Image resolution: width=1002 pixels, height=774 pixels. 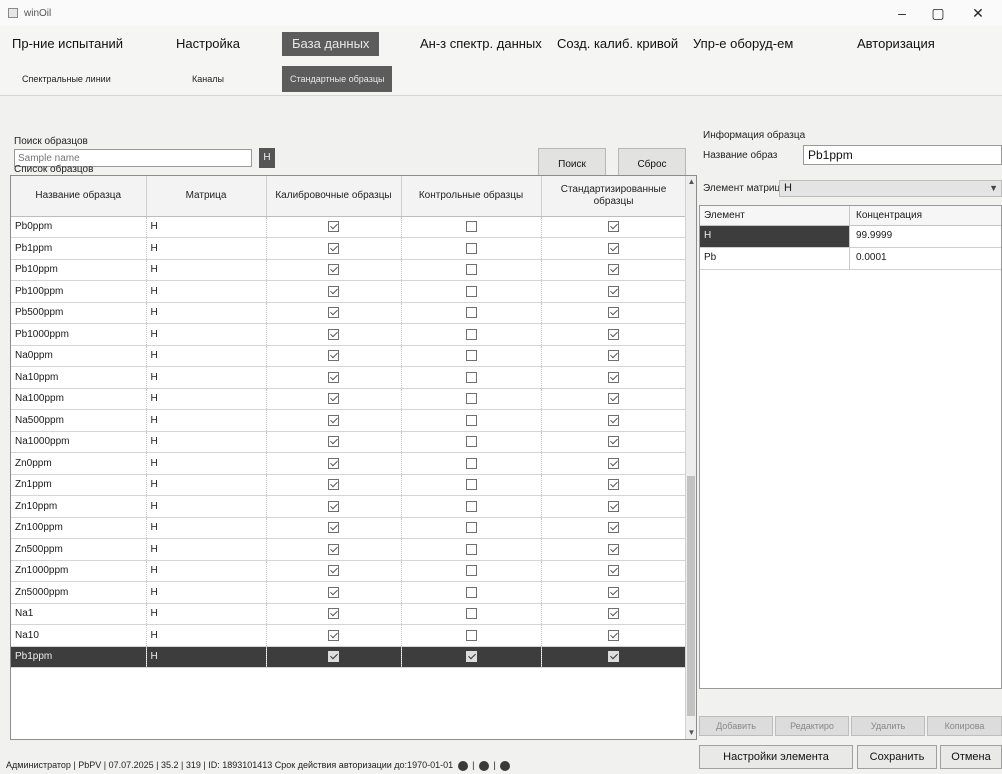 What do you see at coordinates (349, 528) in the screenshot?
I see `table-row: Zn100ppm H` at bounding box center [349, 528].